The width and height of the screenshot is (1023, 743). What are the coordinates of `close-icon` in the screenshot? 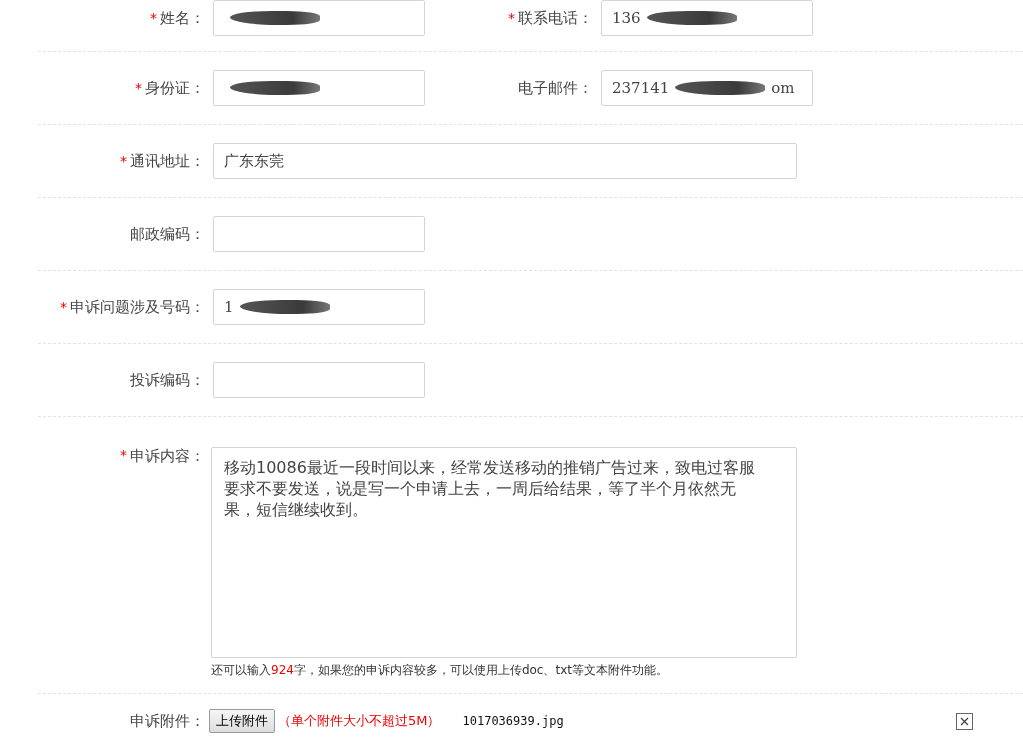 It's located at (964, 721).